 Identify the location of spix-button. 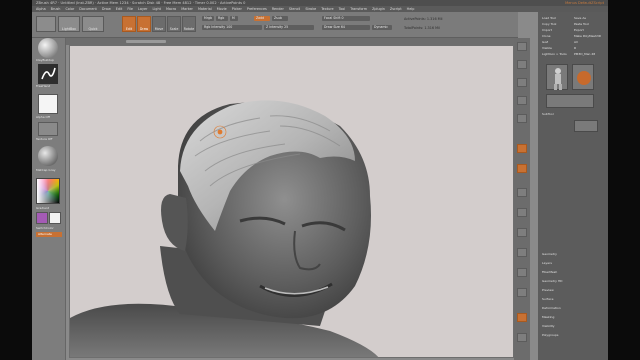
(522, 64).